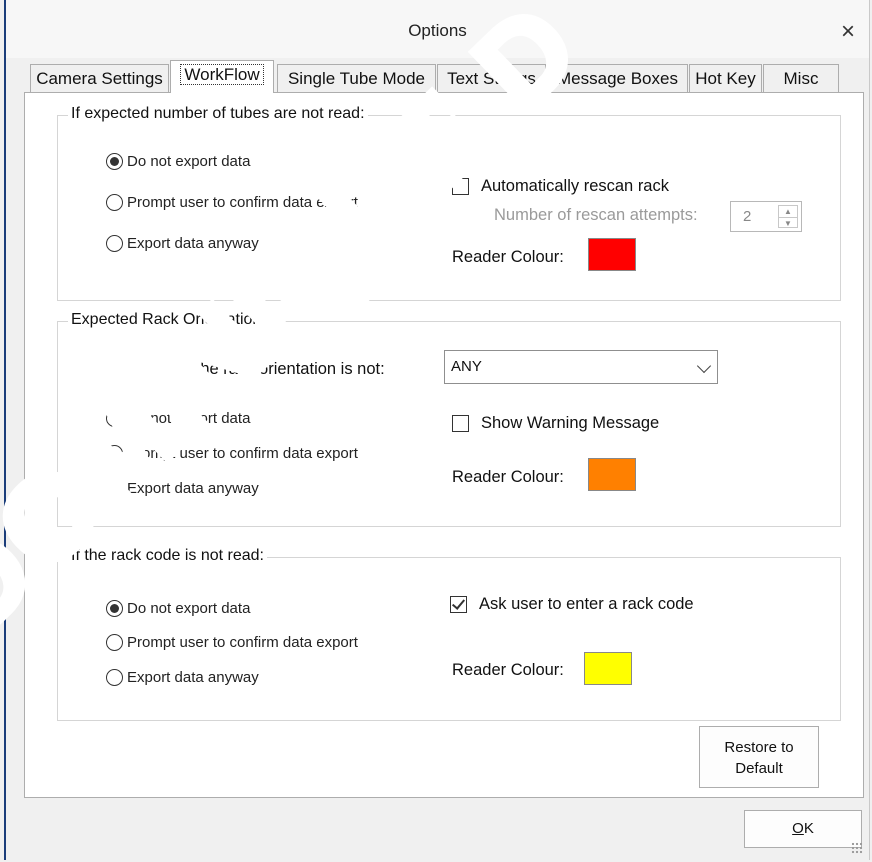 The height and width of the screenshot is (862, 872). I want to click on ask-rack-code-label: Ask user to enter a rack code, so click(586, 603).